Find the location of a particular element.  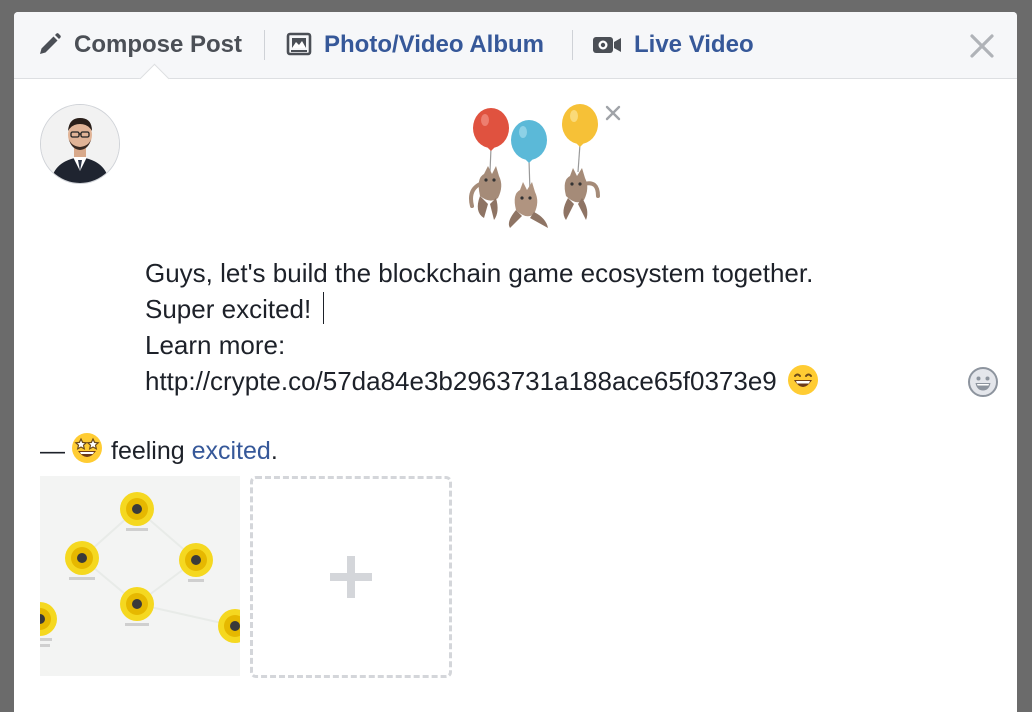

remove-sticker-close-icon is located at coordinates (613, 113).